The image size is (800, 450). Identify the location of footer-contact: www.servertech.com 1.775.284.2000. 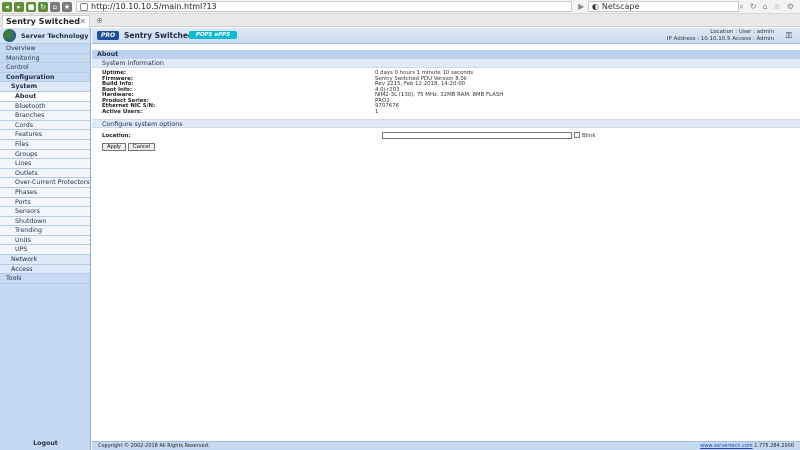
(747, 446).